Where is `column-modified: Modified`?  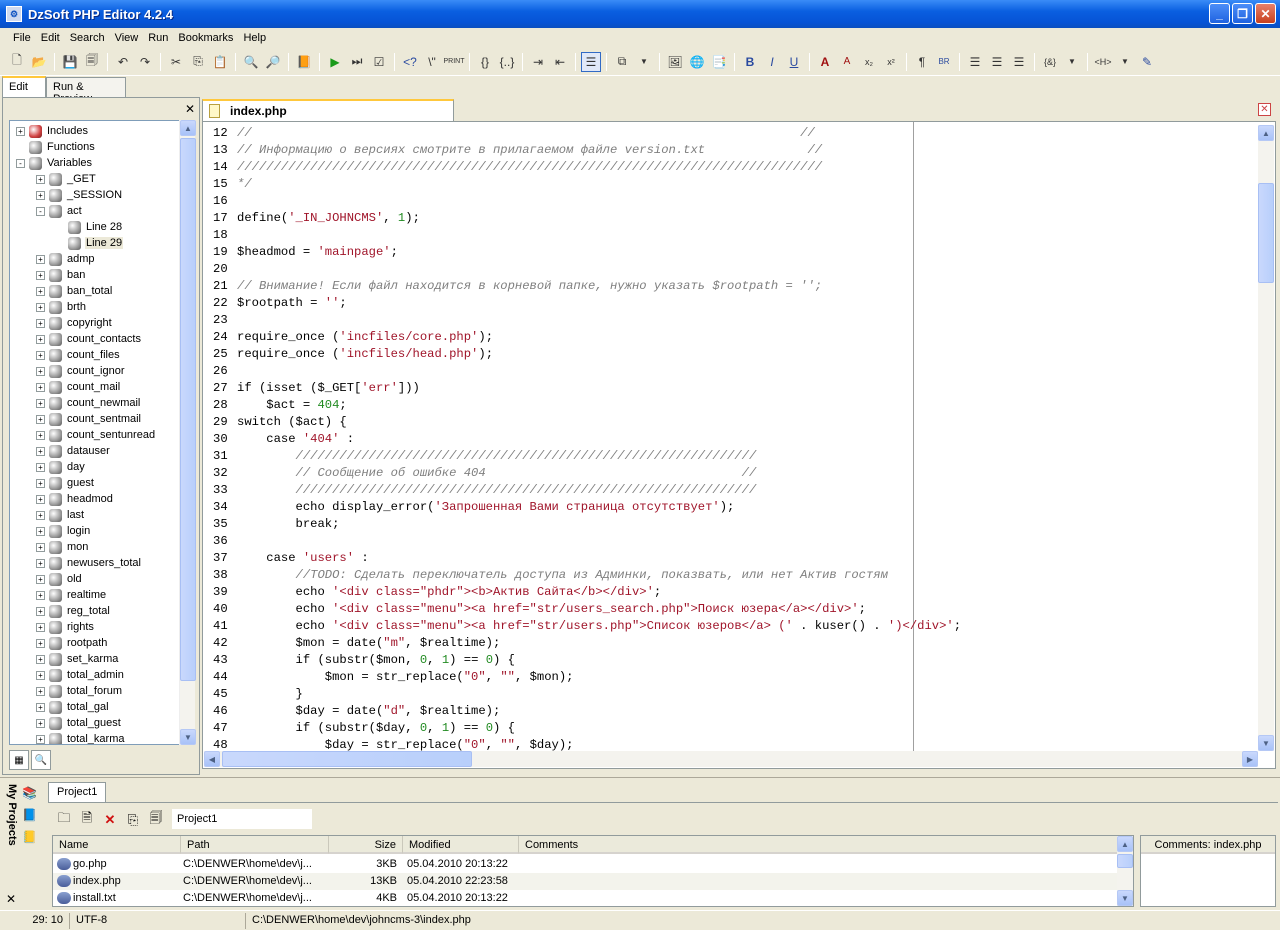 column-modified: Modified is located at coordinates (461, 845).